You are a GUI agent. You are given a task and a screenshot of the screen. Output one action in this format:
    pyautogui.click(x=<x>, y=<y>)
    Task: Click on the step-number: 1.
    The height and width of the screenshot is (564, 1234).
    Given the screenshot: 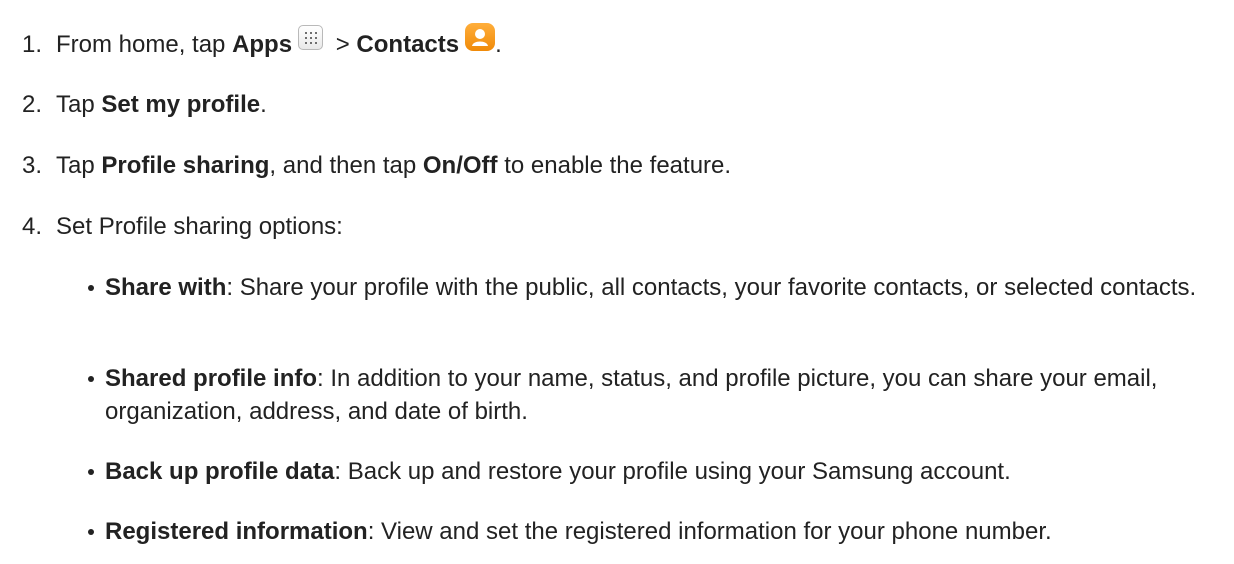 What is the action you would take?
    pyautogui.click(x=32, y=44)
    